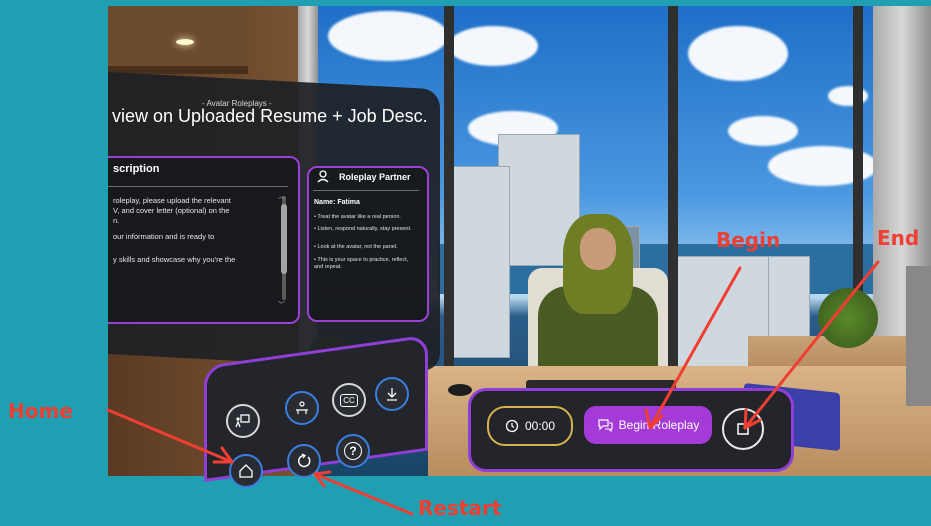 The image size is (931, 526). What do you see at coordinates (171, 210) in the screenshot?
I see `description-line: V, and cover letter (optional) on the` at bounding box center [171, 210].